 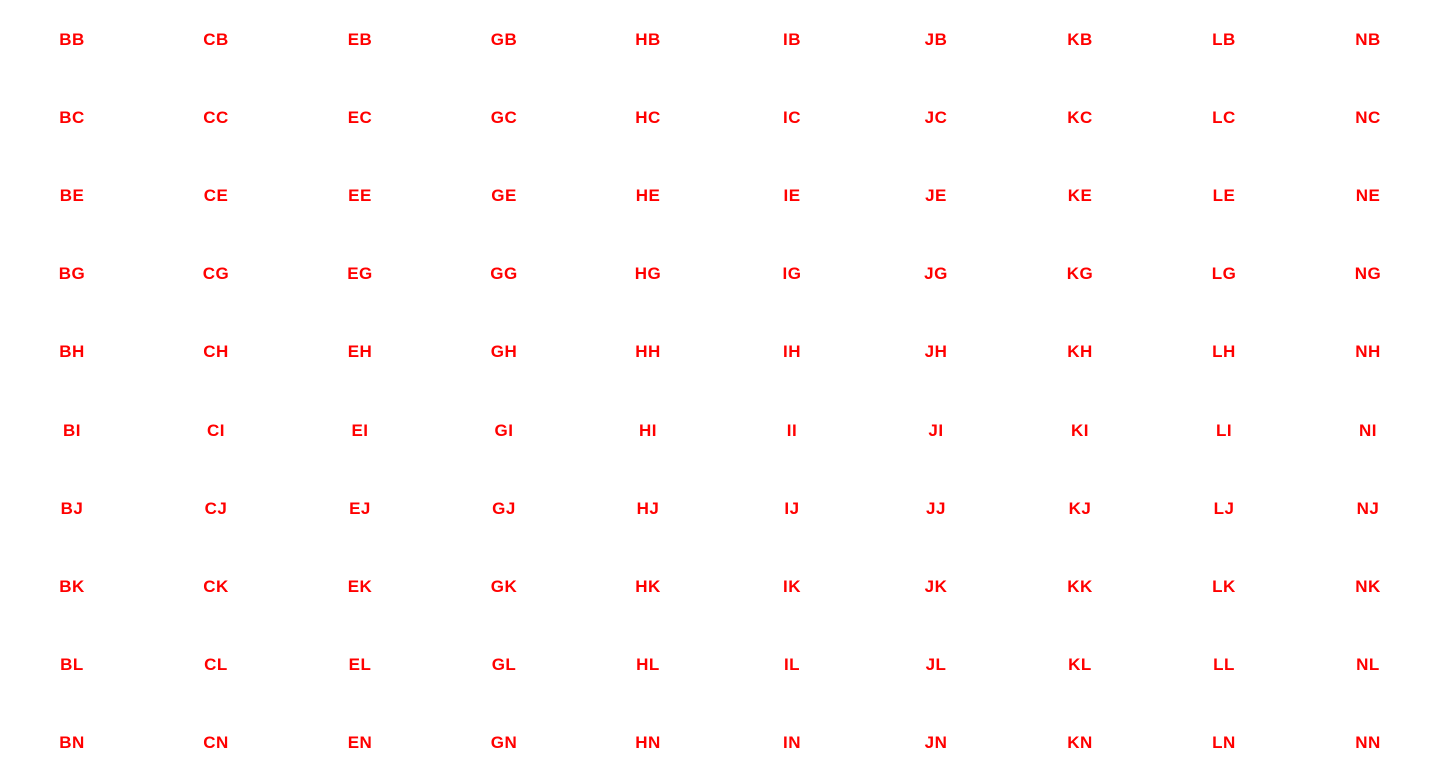 I want to click on grid-cell-label: LK, so click(x=1224, y=586).